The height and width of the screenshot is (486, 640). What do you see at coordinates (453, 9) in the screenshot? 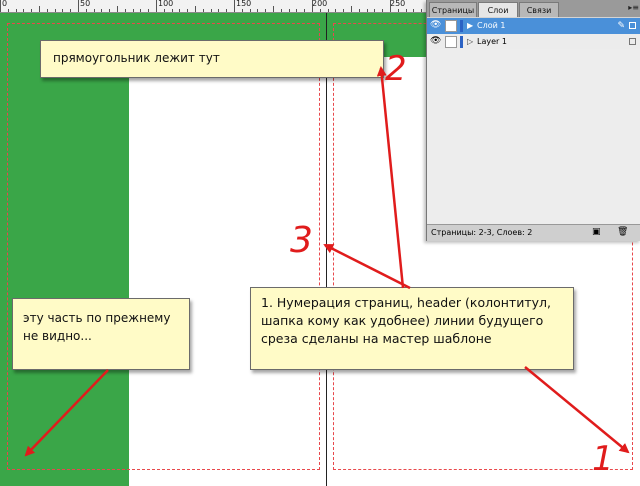
I see `tab-pages: Страницы` at bounding box center [453, 9].